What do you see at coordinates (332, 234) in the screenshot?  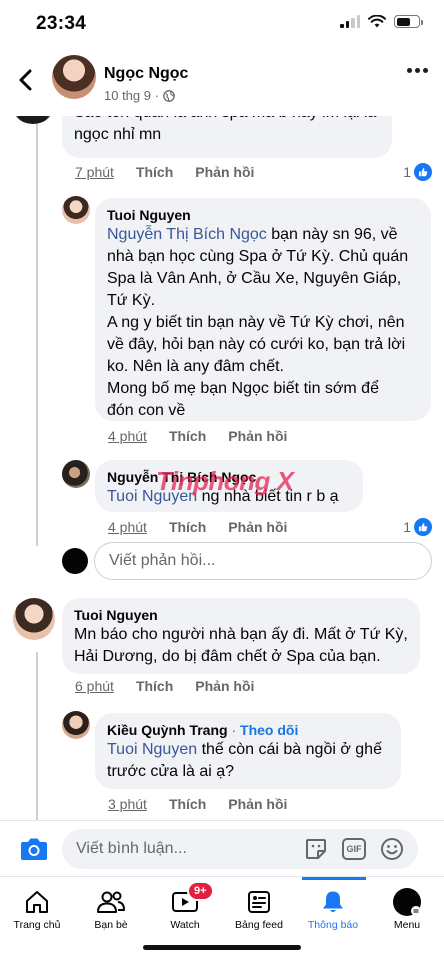 I see `comment-text-part: bạn này sn 96, về` at bounding box center [332, 234].